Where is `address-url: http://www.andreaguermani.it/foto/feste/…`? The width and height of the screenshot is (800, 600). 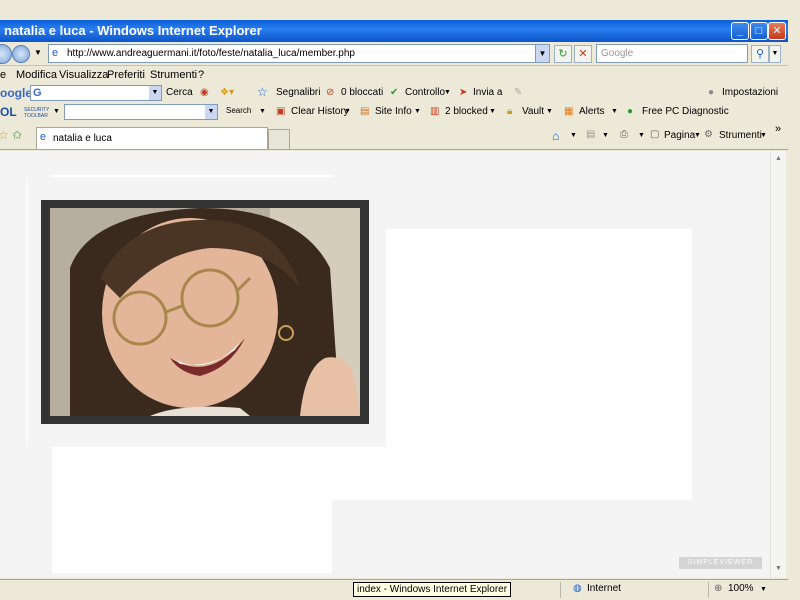
address-url: http://www.andreaguermani.it/foto/feste/… is located at coordinates (211, 53).